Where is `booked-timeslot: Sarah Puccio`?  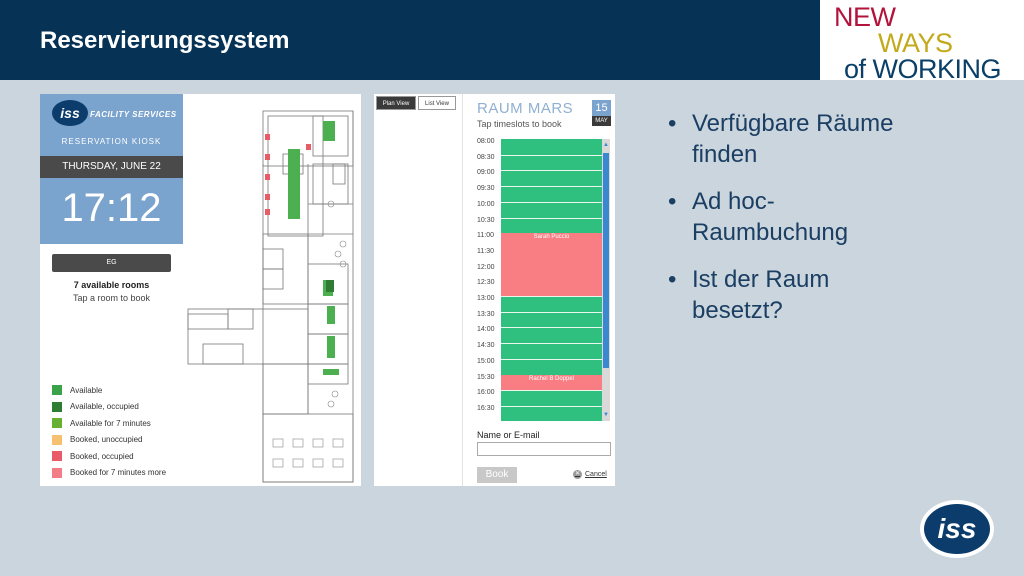 booked-timeslot: Sarah Puccio is located at coordinates (551, 264).